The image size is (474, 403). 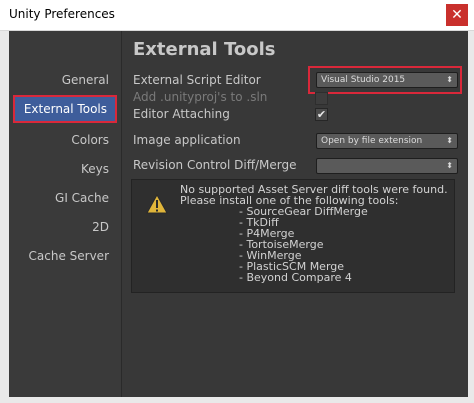 What do you see at coordinates (387, 166) in the screenshot?
I see `revision-control-dropdown: ⬍` at bounding box center [387, 166].